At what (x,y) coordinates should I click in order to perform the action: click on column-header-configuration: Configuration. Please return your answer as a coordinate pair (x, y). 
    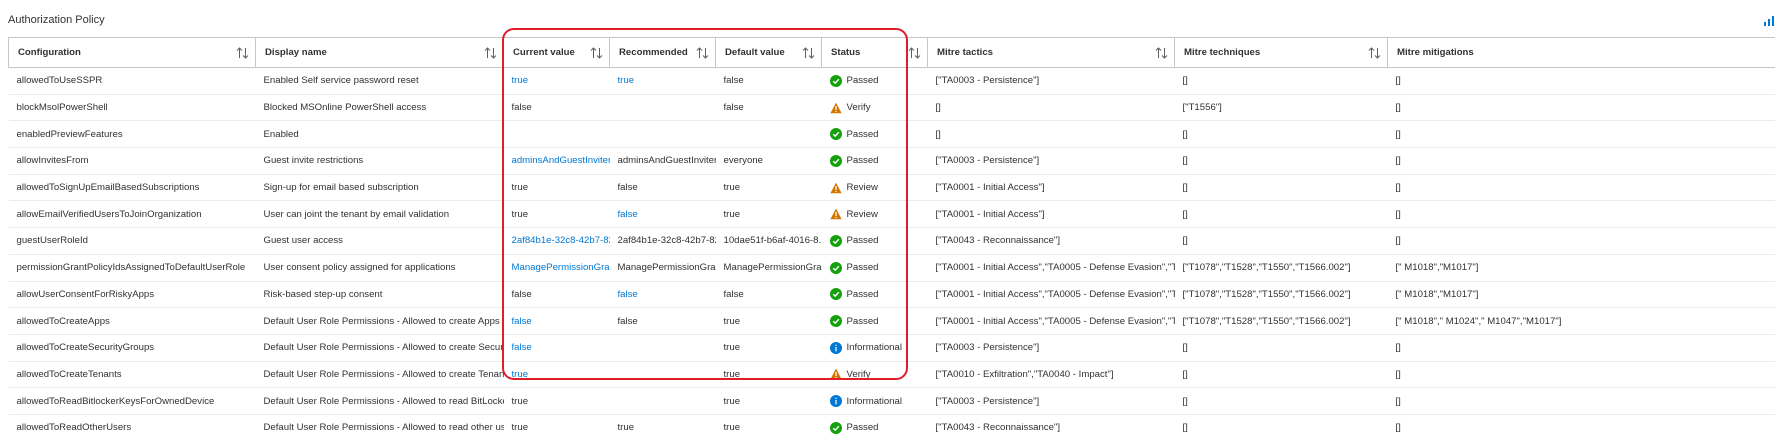
    Looking at the image, I should click on (132, 52).